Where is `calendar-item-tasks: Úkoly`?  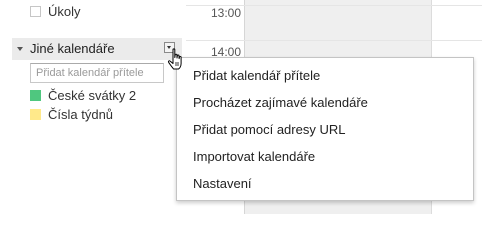 calendar-item-tasks: Úkoly is located at coordinates (55, 11).